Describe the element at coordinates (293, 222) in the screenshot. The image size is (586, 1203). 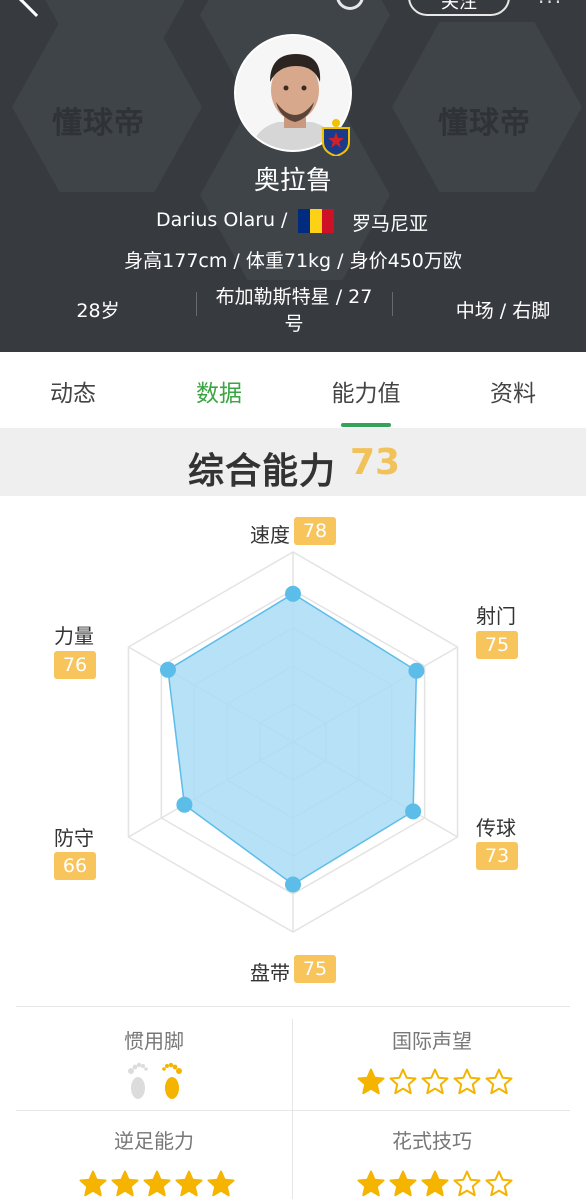
I see `identity-line: Darius Olaru / 罗马尼亚` at that location.